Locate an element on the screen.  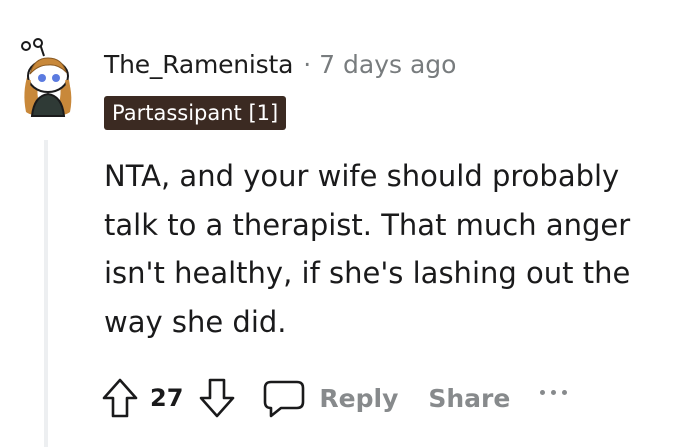
speech-bubble-icon is located at coordinates (284, 398).